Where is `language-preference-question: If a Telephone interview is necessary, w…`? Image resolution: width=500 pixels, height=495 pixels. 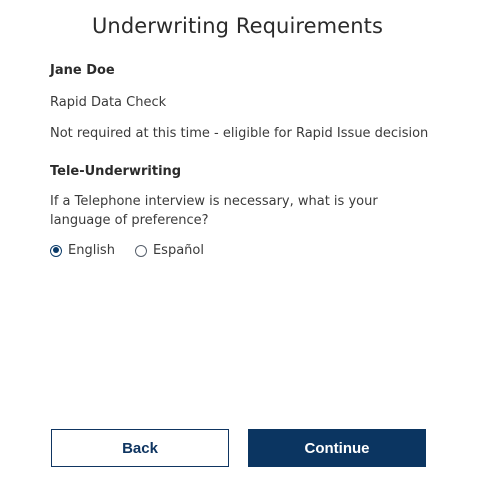 language-preference-question: If a Telephone interview is necessary, w… is located at coordinates (214, 211).